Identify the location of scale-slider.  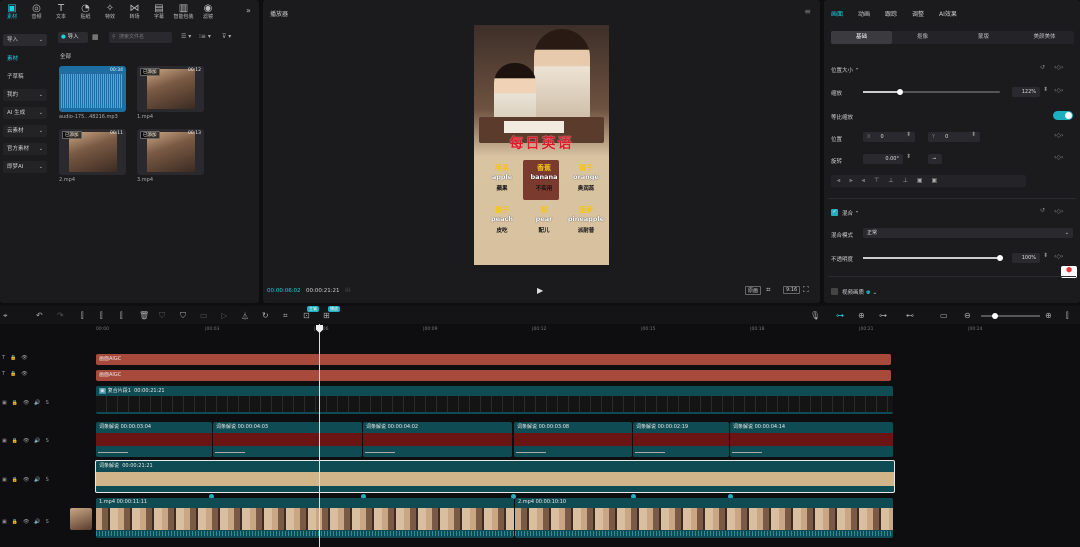
(931, 92).